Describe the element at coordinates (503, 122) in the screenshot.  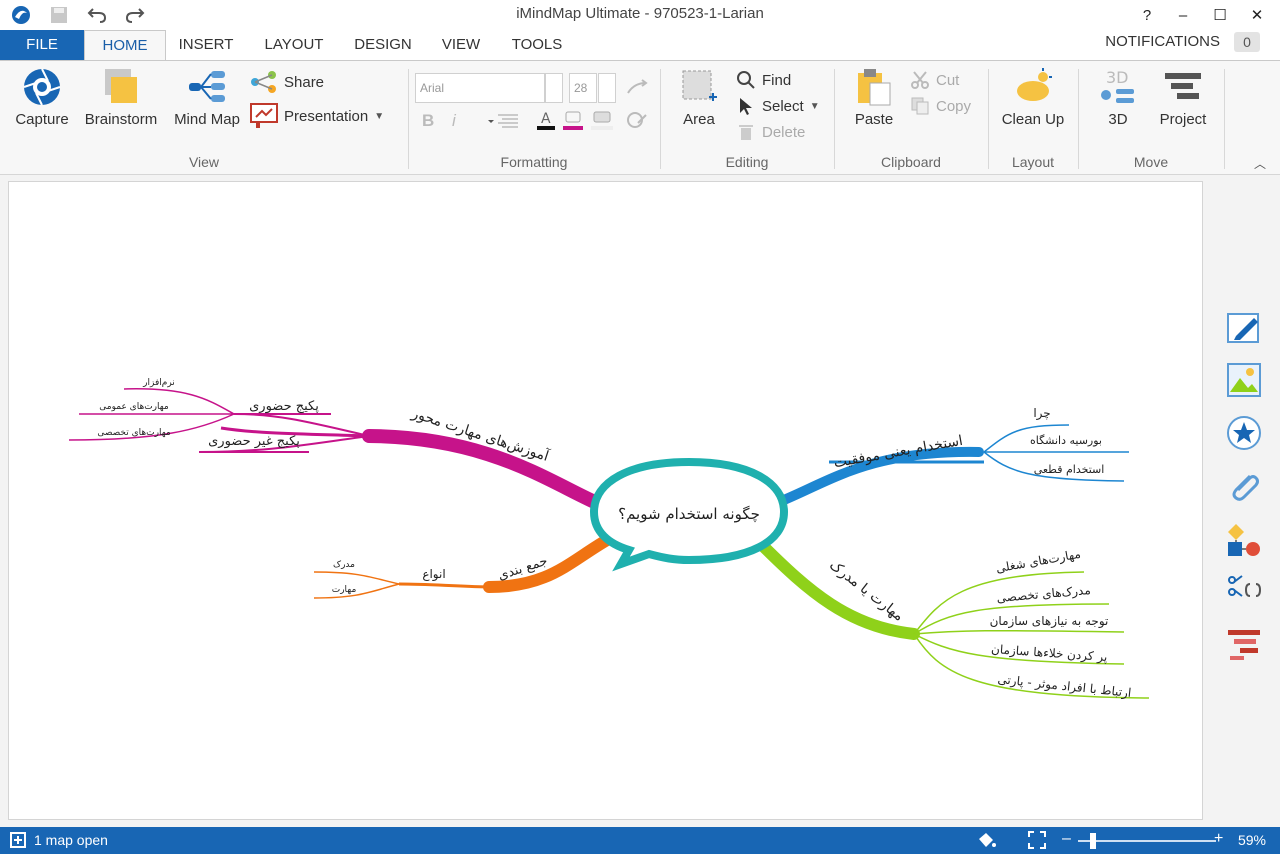
I see `align-icon` at that location.